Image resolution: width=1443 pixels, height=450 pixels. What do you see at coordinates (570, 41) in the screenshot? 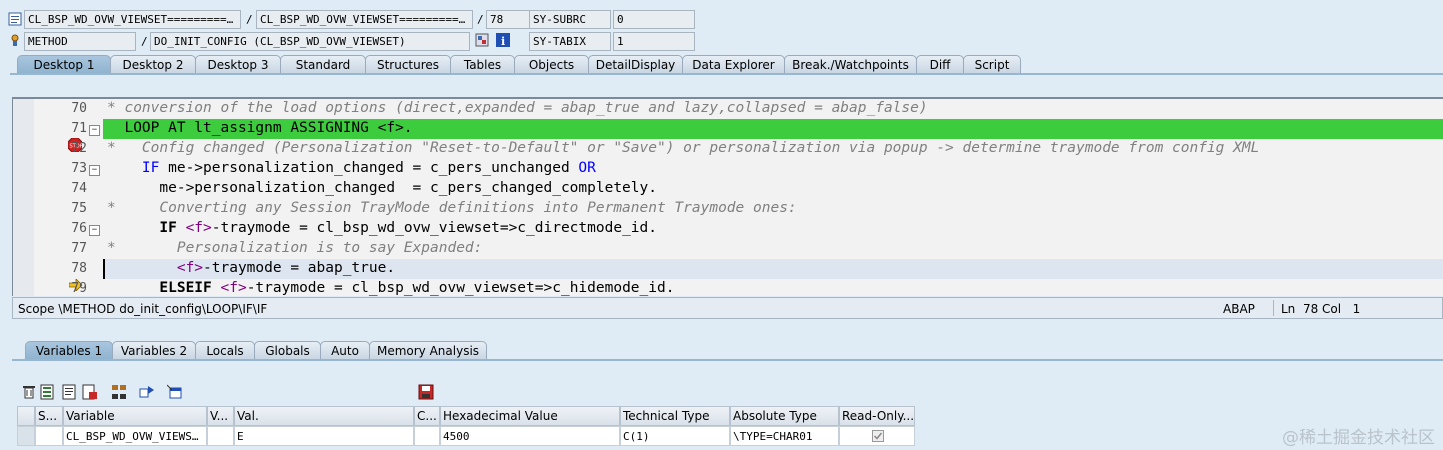
I see `sysvar-name-2: SY-TABIX` at bounding box center [570, 41].